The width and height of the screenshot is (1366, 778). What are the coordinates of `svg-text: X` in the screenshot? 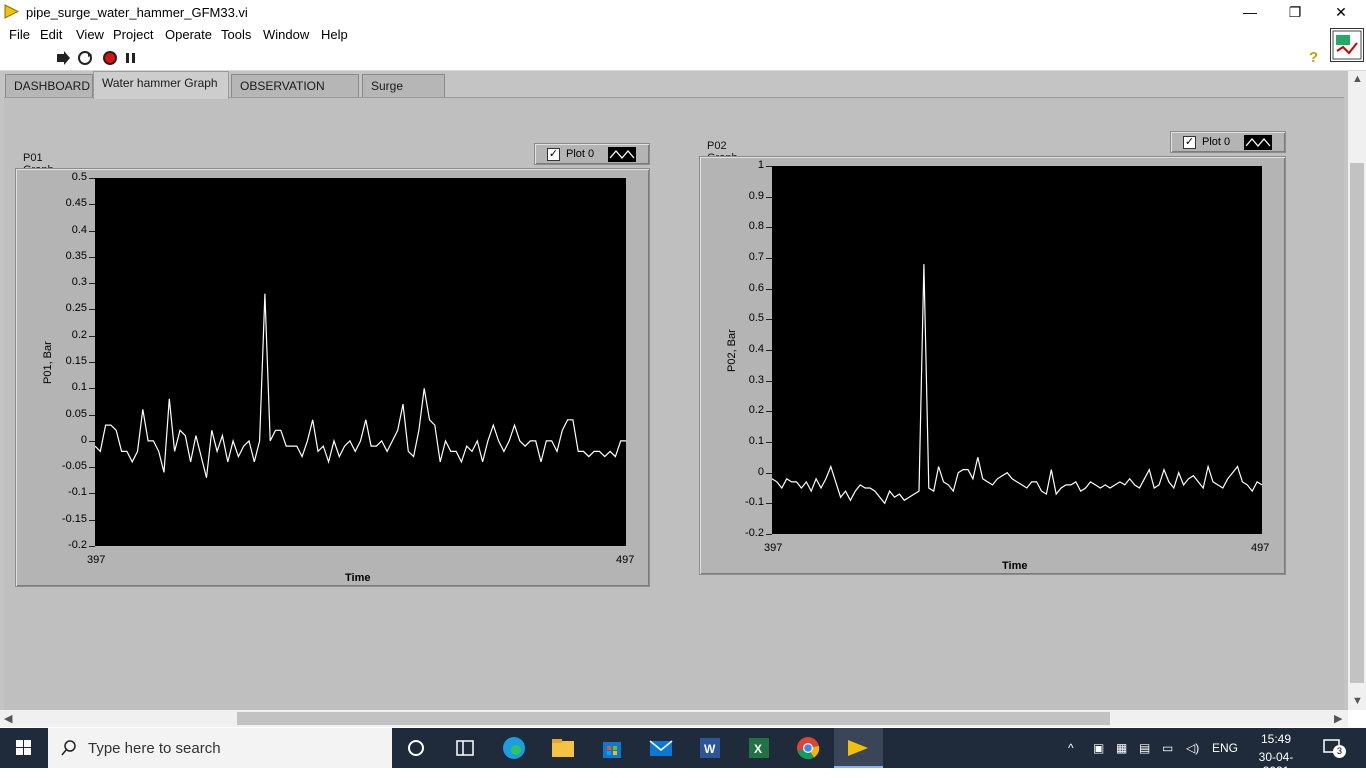 It's located at (758, 749).